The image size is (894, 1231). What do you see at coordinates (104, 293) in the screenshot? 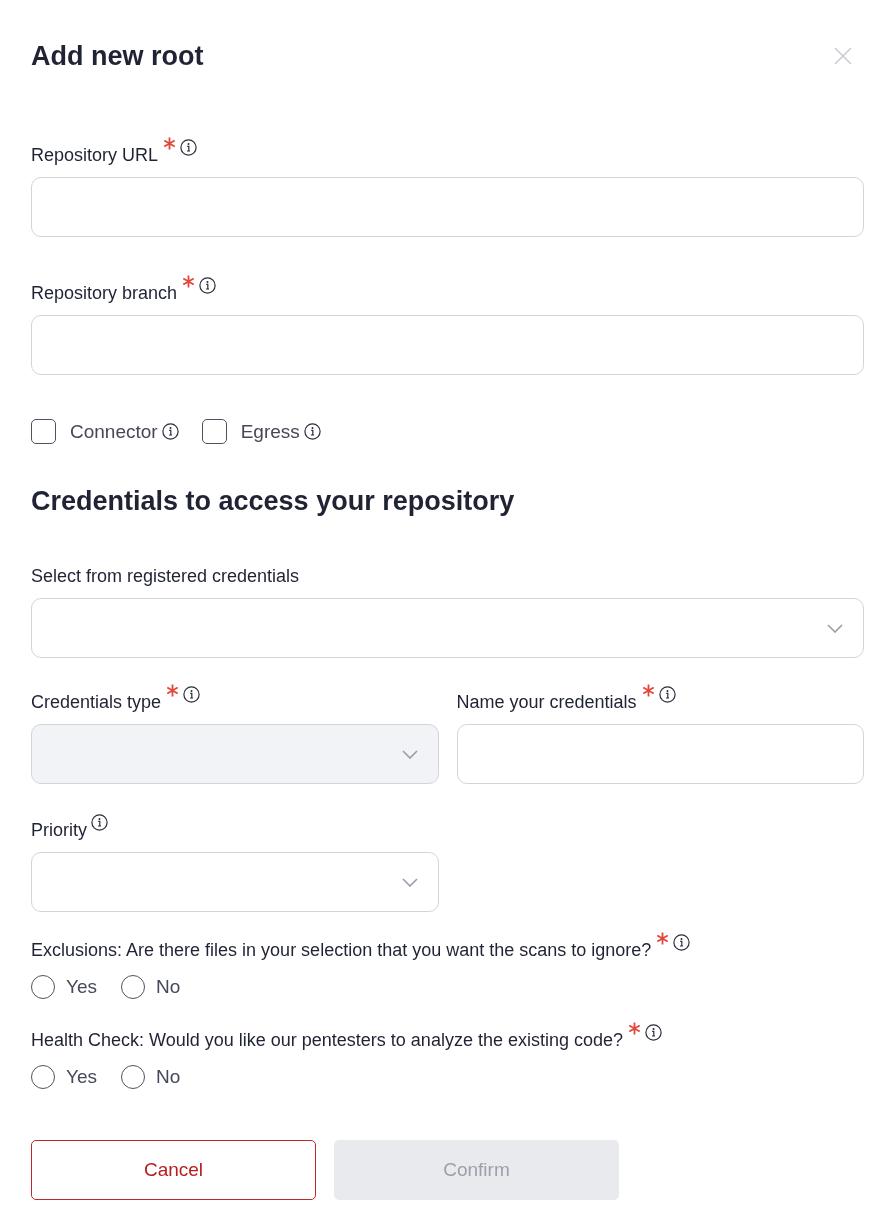
I see `field-label: Repository branch` at bounding box center [104, 293].